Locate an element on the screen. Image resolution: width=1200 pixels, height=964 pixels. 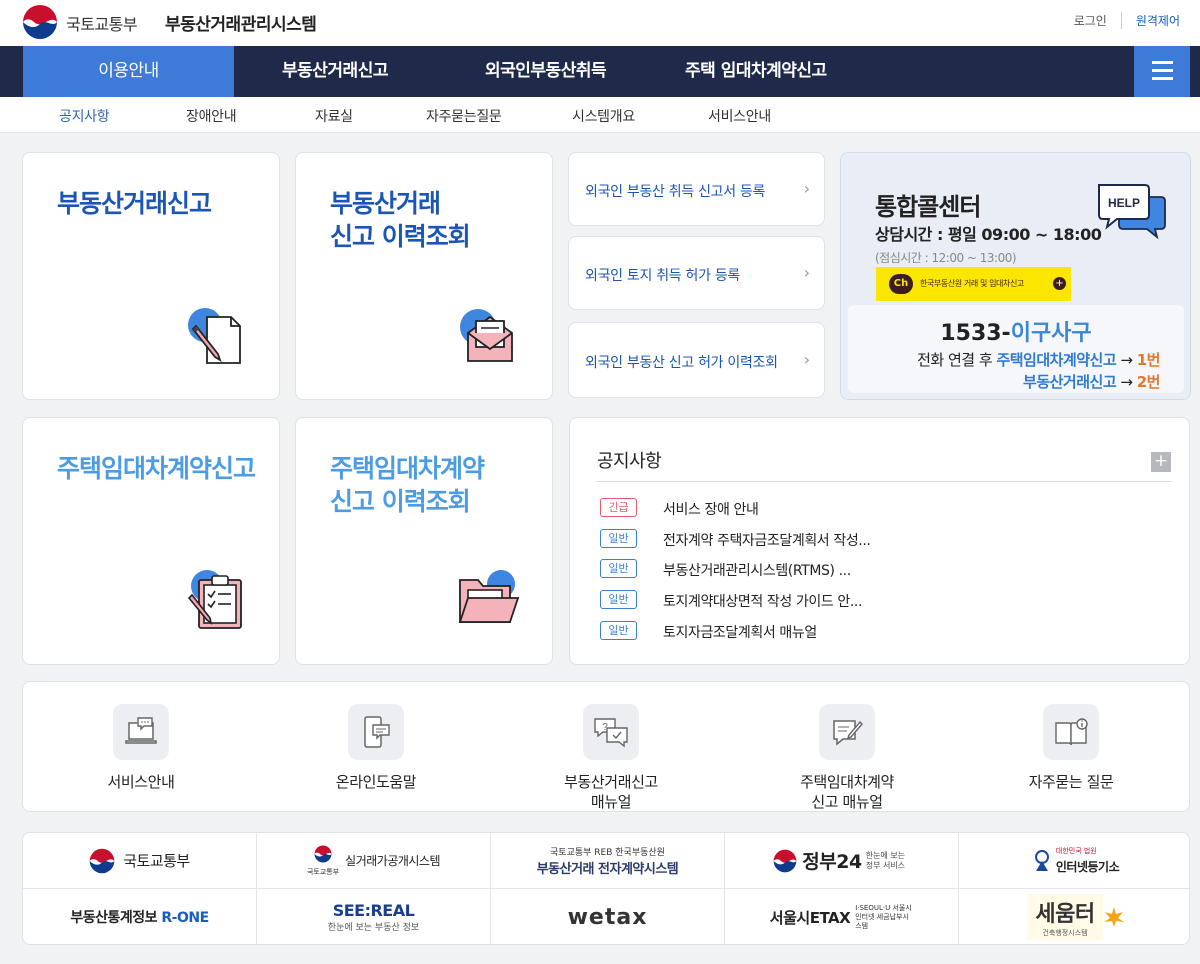
foreign-history-link: 외국인 부동산 신고 허가 이력조회 › is located at coordinates (696, 360).